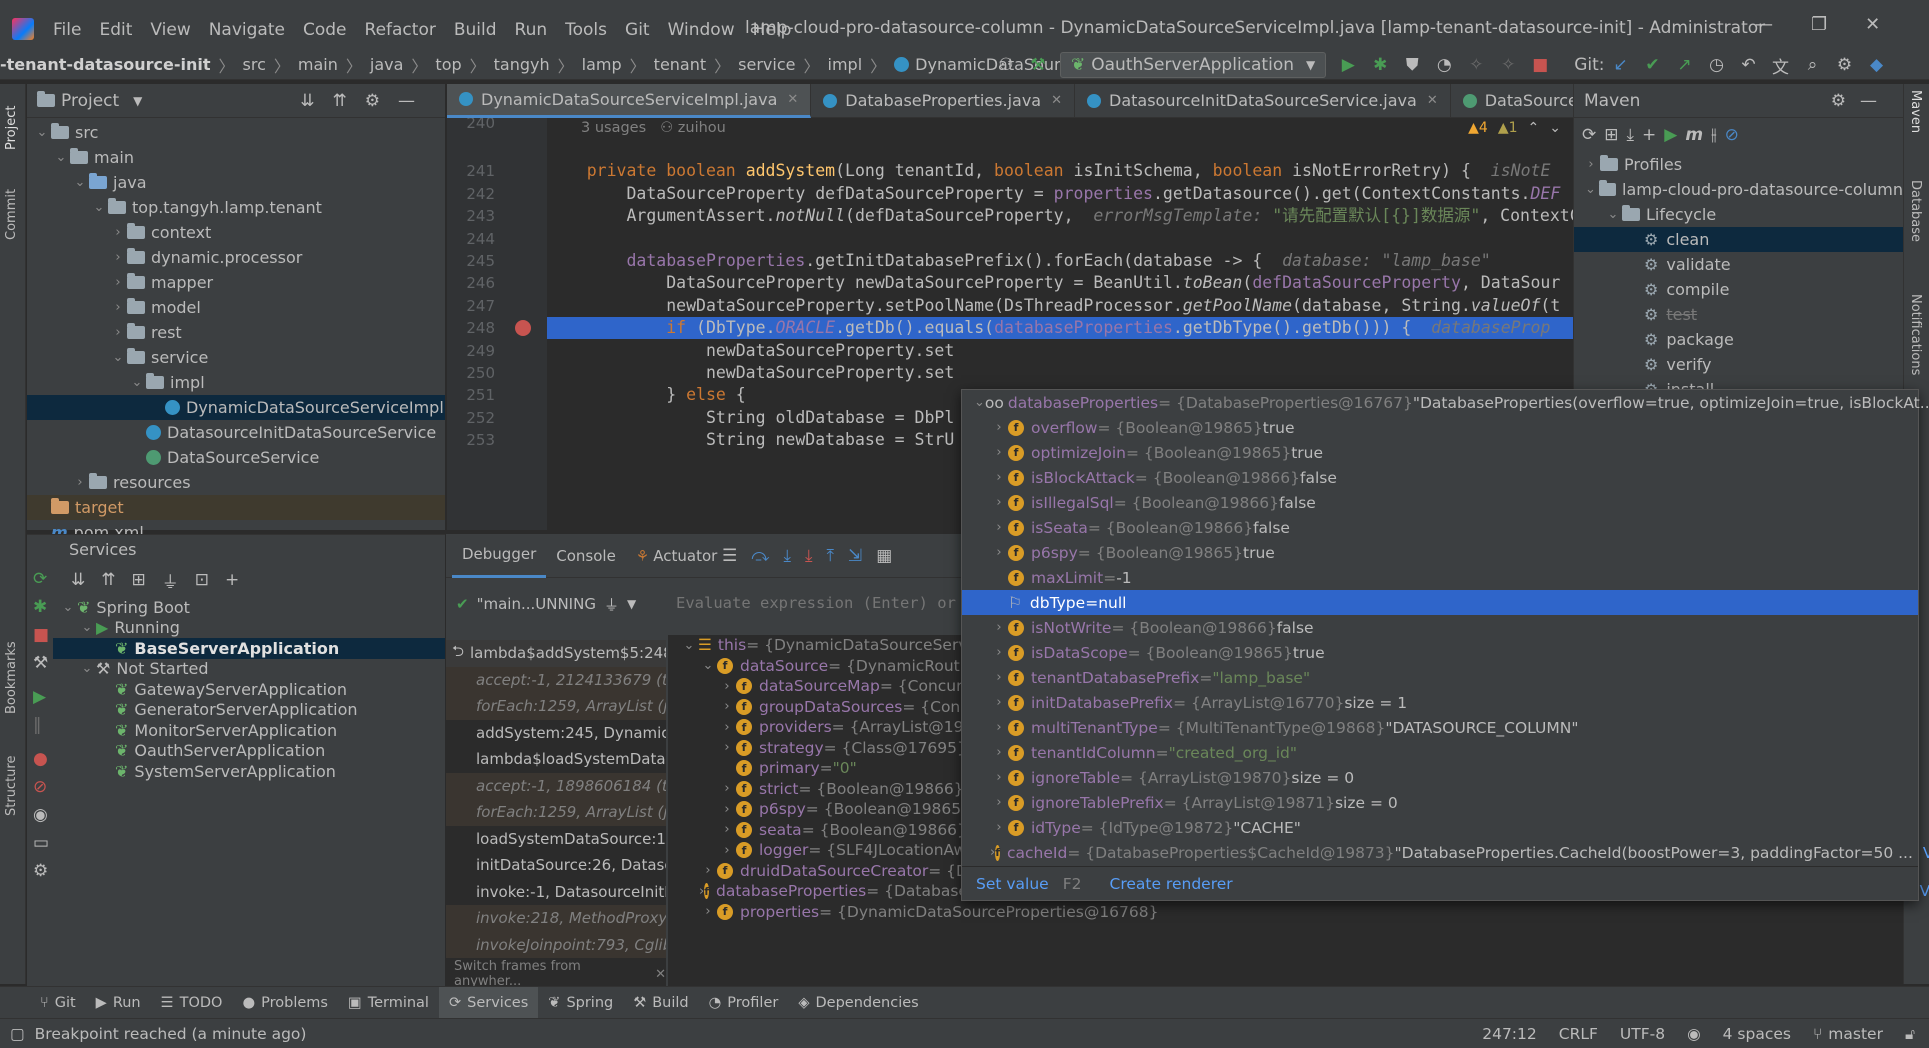  What do you see at coordinates (105, 64) in the screenshot?
I see `breadcrumb-item: -tenant-datasource-init` at bounding box center [105, 64].